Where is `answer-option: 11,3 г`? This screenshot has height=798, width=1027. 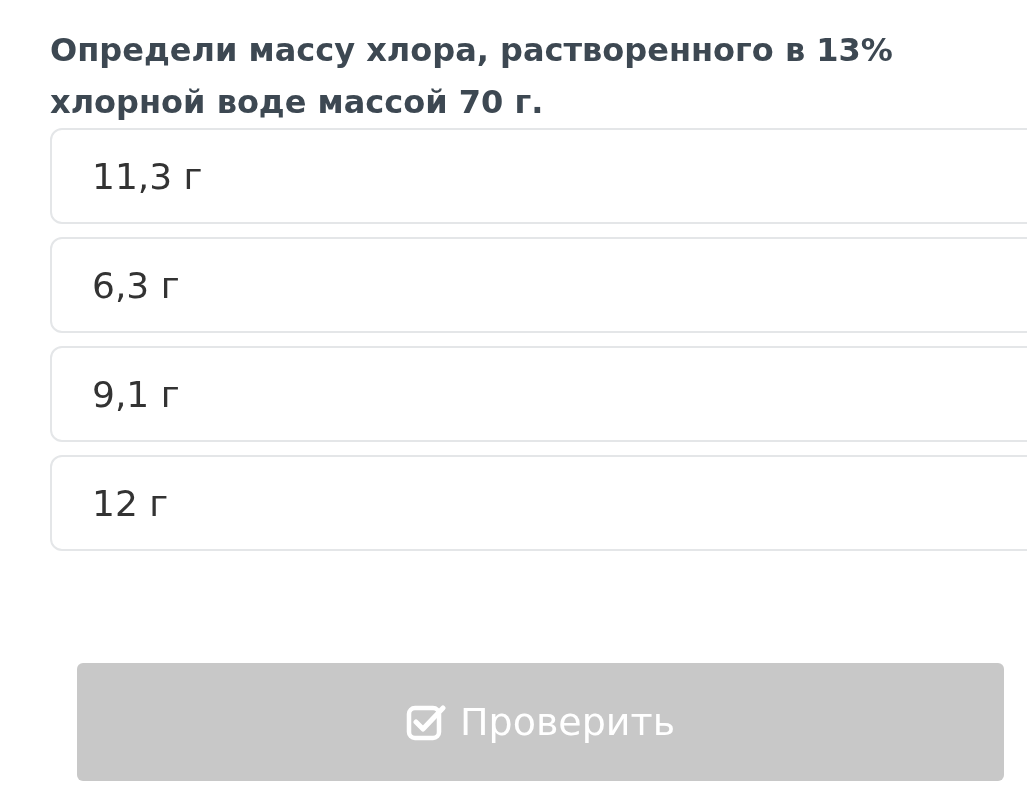 answer-option: 11,3 г is located at coordinates (538, 176).